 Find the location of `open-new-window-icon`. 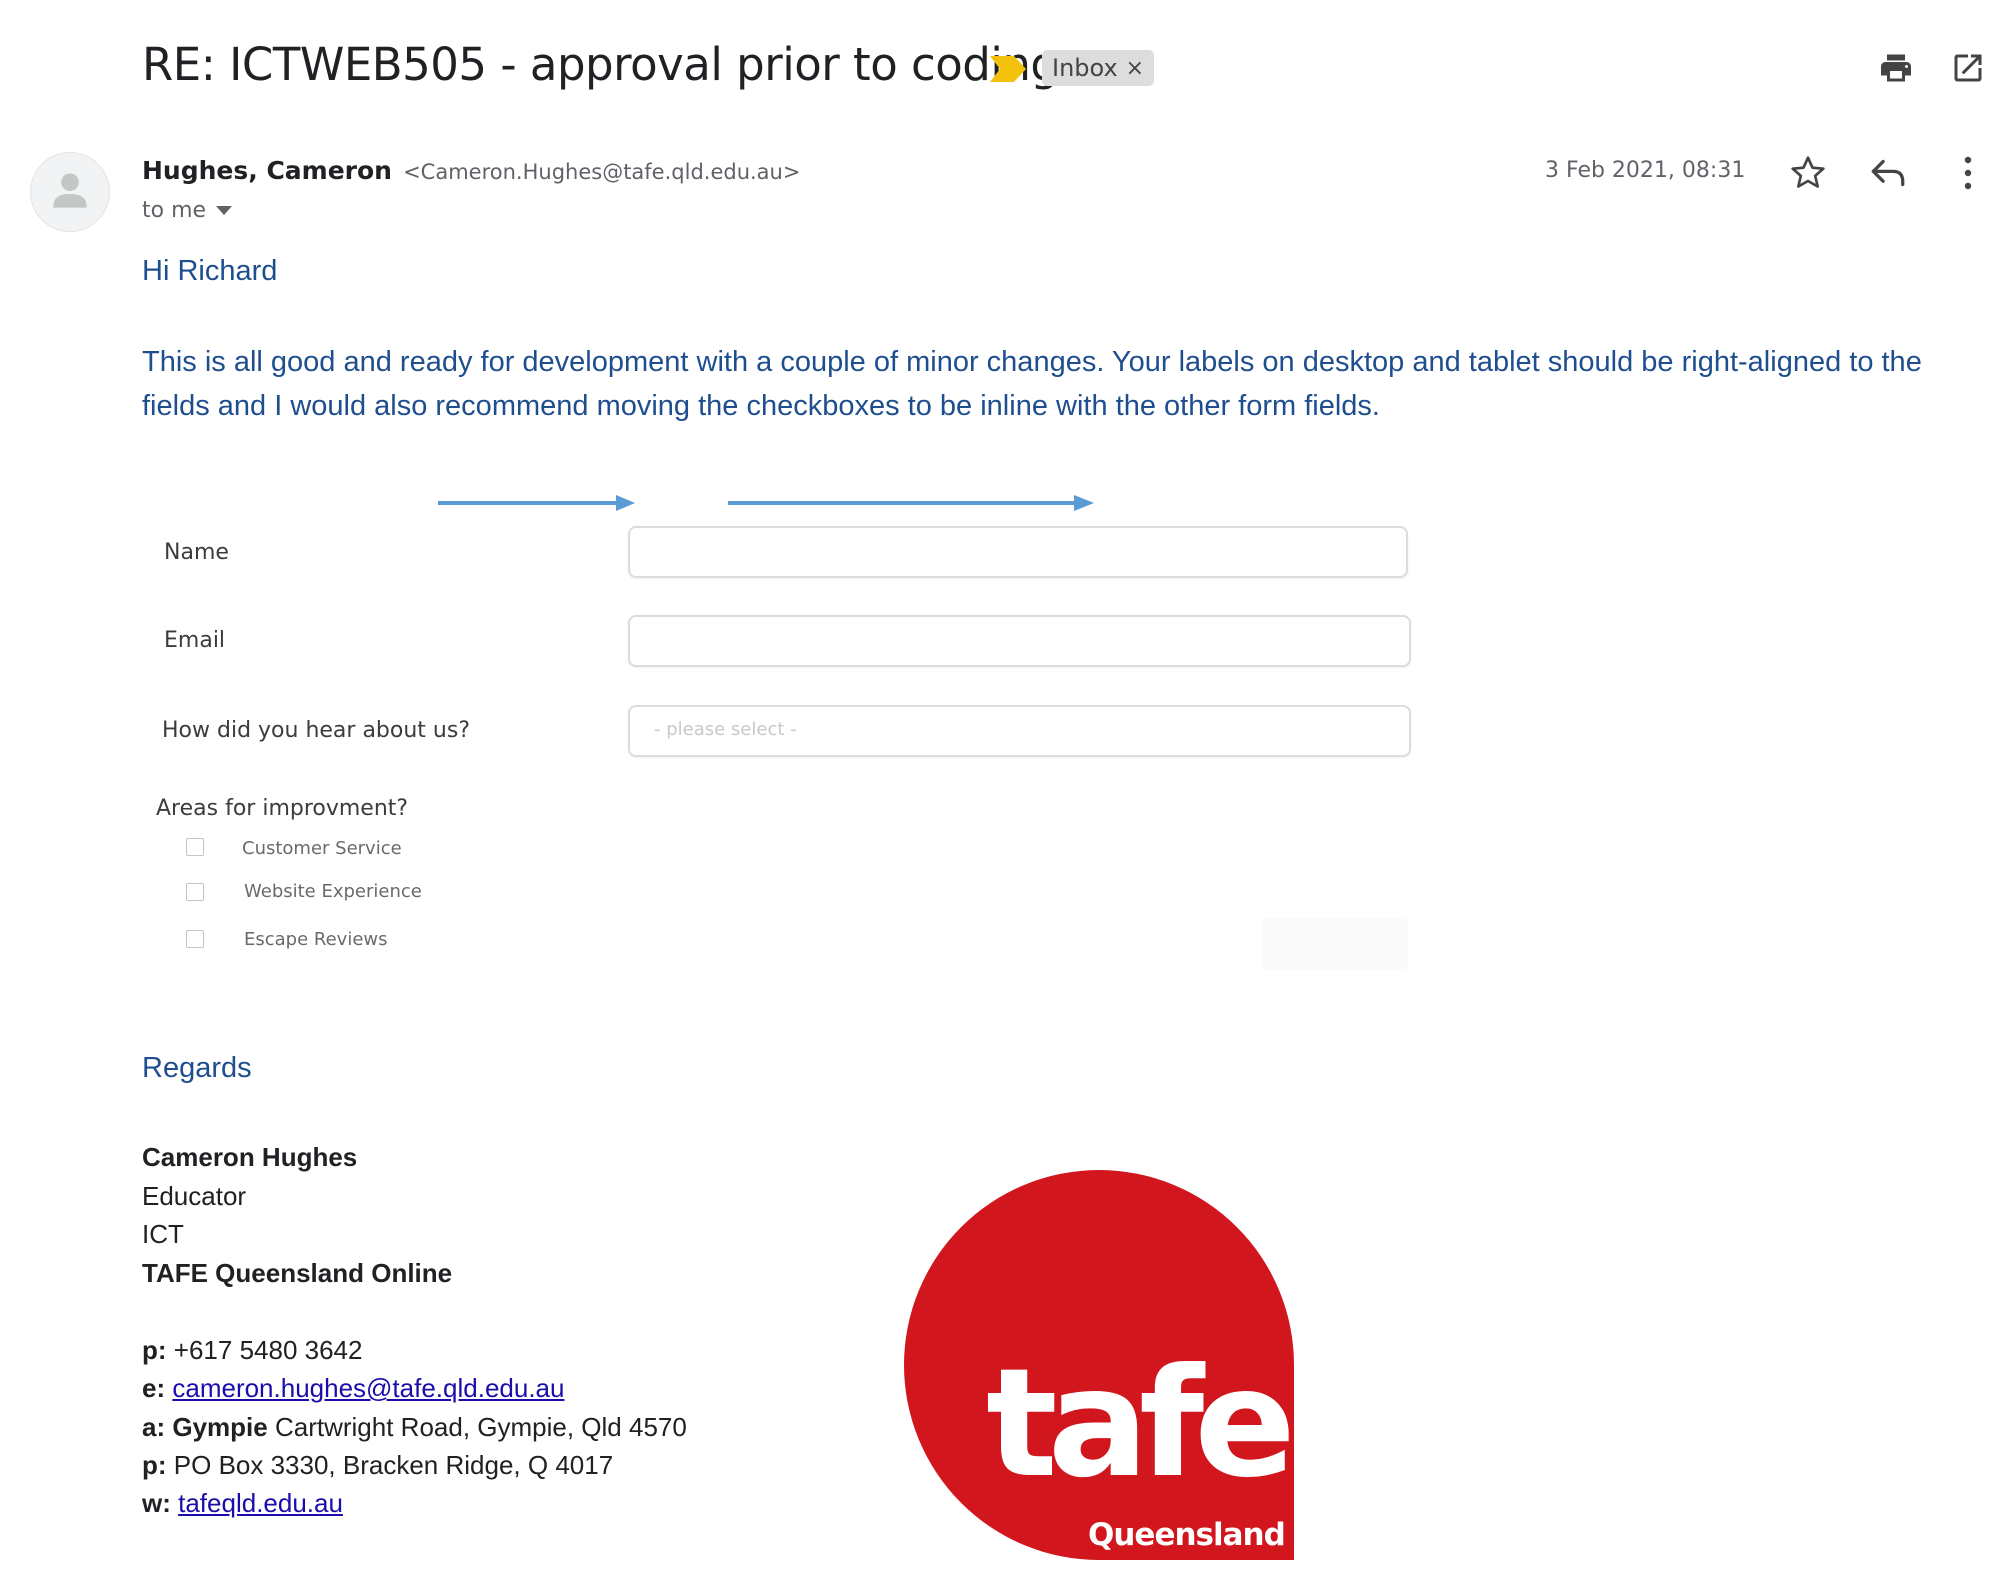

open-new-window-icon is located at coordinates (1968, 68).